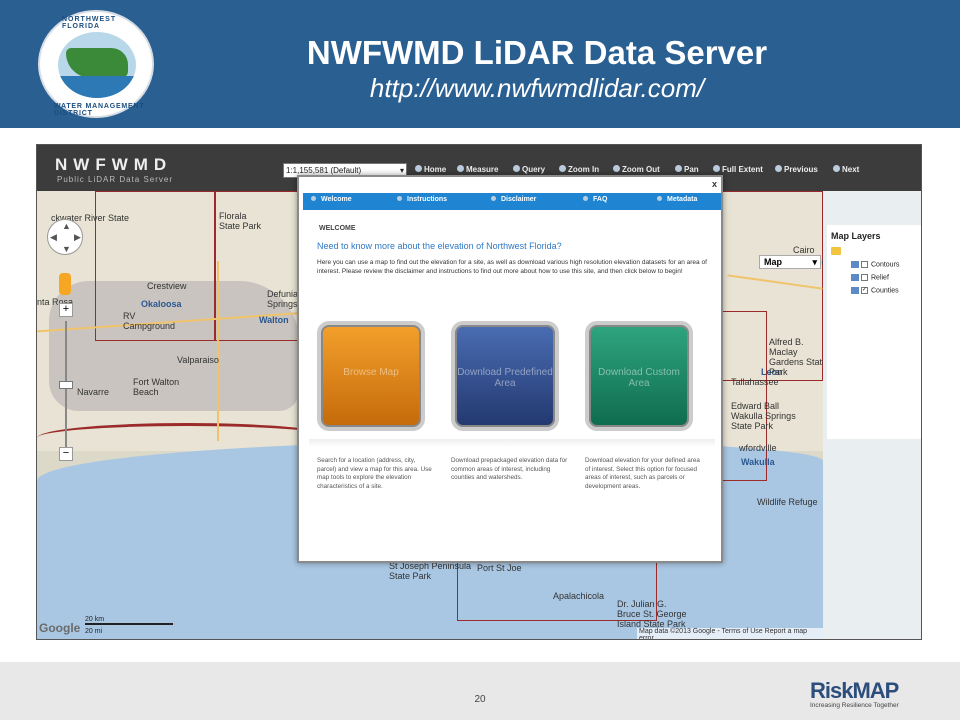 The width and height of the screenshot is (960, 720). Describe the element at coordinates (870, 277) in the screenshot. I see `layer-item-relief: Relief` at that location.